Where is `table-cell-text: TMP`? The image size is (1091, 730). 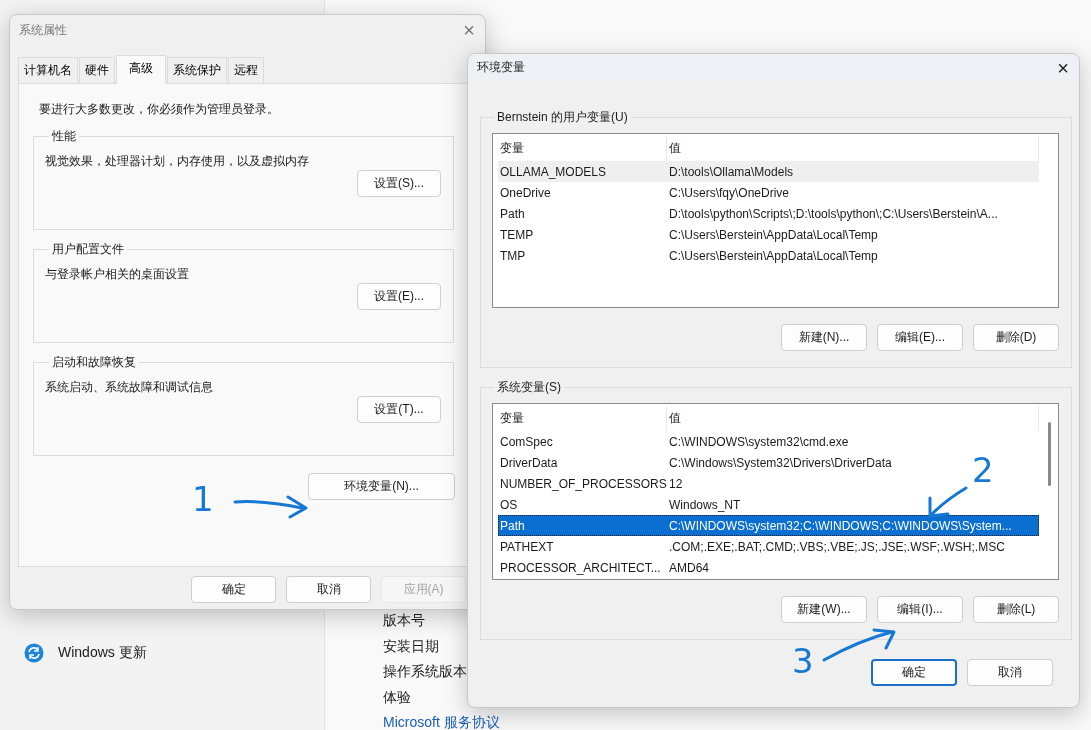 table-cell-text: TMP is located at coordinates (512, 255).